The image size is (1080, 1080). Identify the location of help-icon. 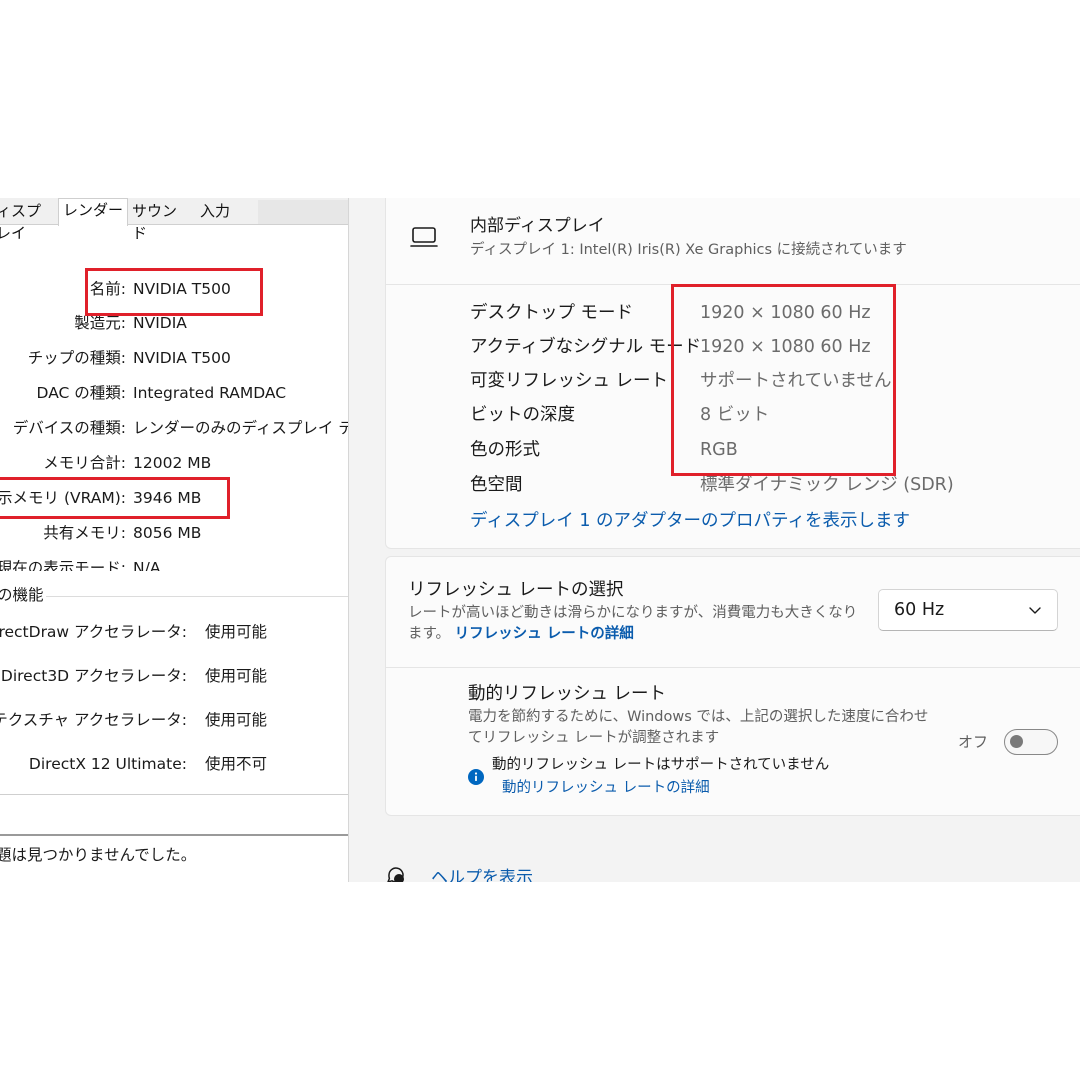
(395, 874).